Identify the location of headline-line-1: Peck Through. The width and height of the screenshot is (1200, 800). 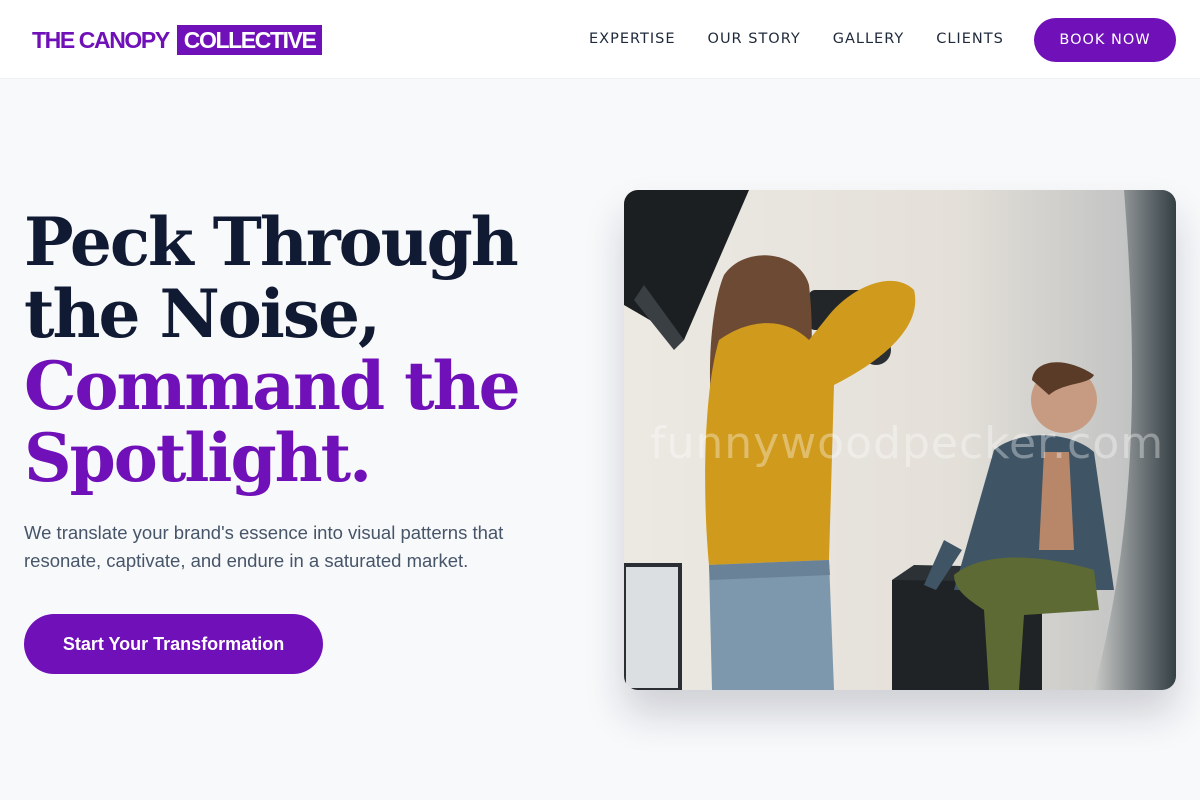
(271, 242).